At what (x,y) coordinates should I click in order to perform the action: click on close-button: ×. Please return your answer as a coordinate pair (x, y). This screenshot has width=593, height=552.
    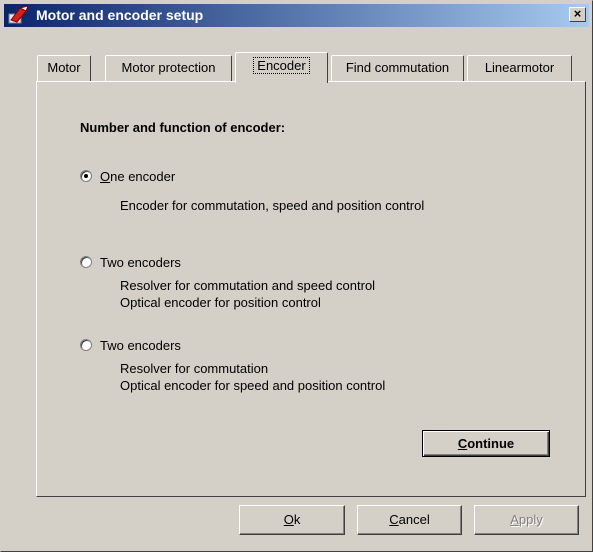
    Looking at the image, I should click on (577, 14).